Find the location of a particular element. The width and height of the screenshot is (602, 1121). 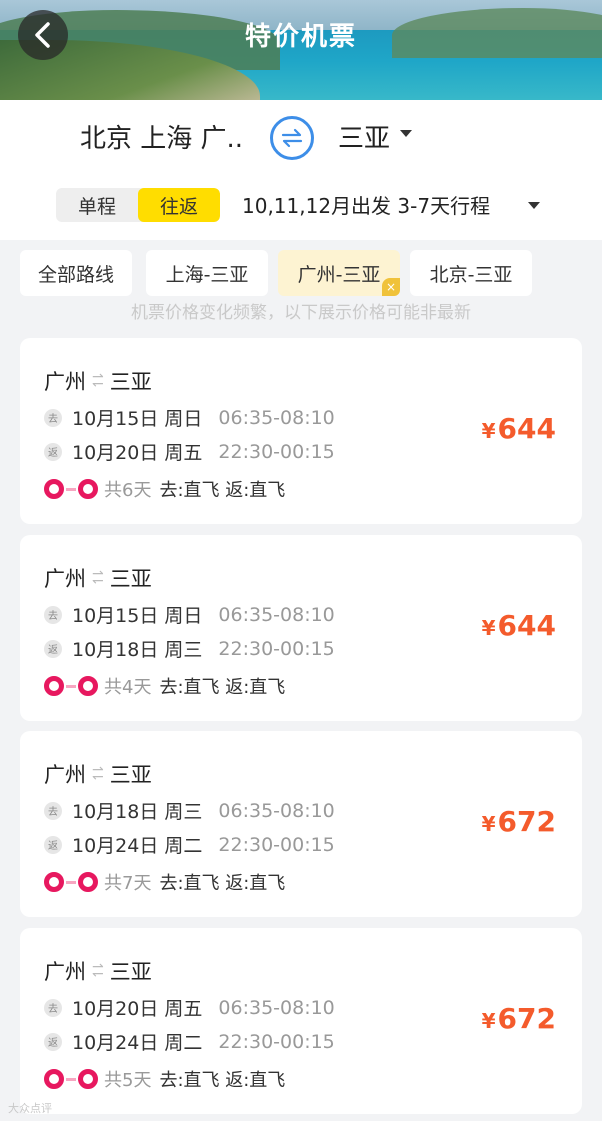

chip-beijing-sanya: 北京-三亚 is located at coordinates (471, 273).